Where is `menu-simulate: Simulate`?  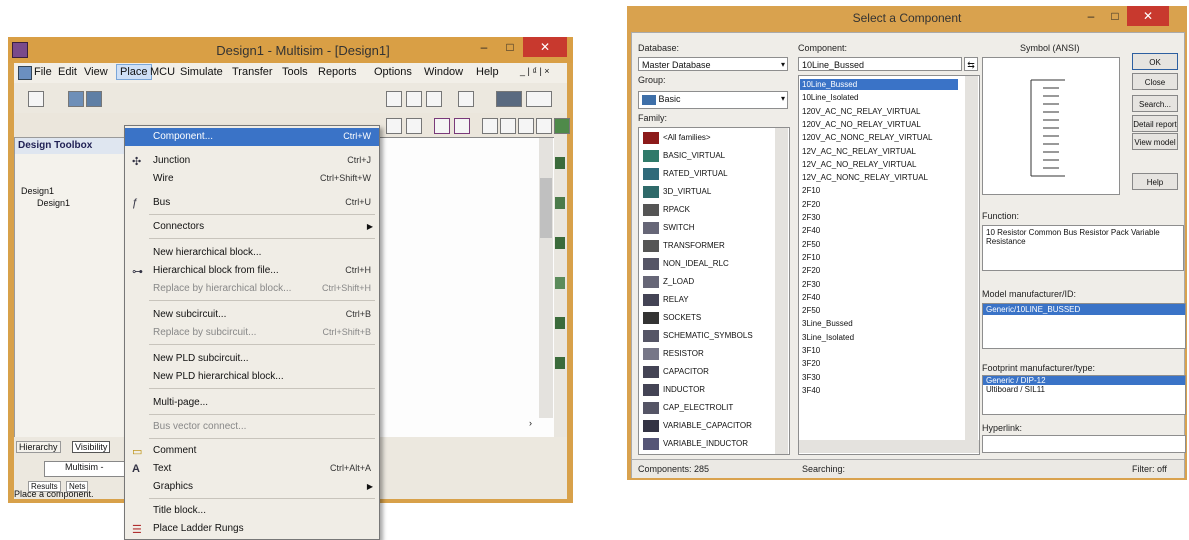 menu-simulate: Simulate is located at coordinates (201, 72).